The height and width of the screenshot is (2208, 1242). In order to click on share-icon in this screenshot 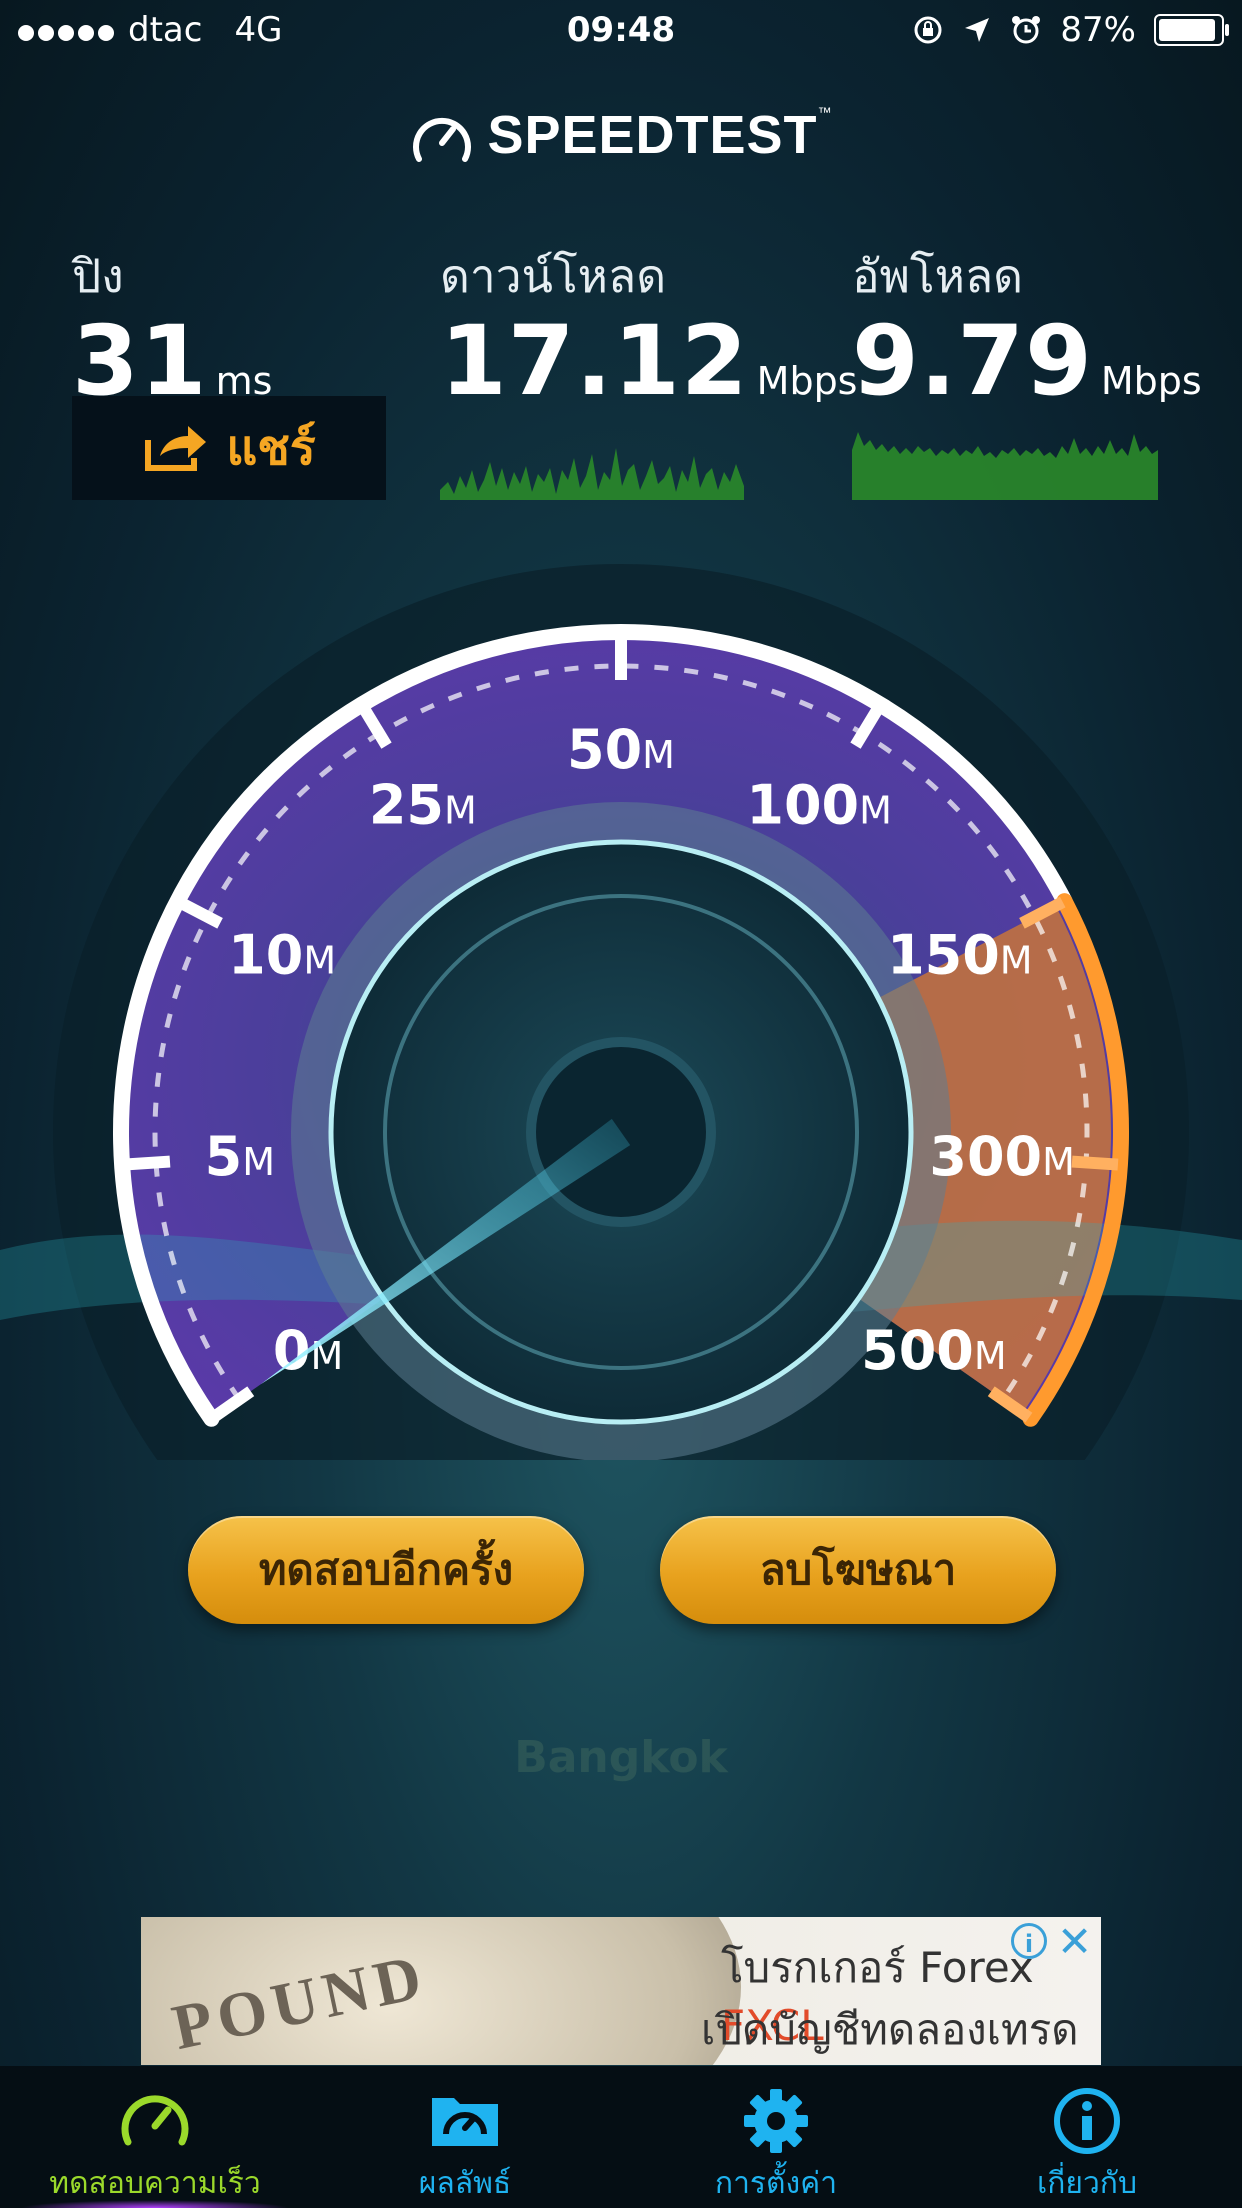, I will do `click(176, 448)`.